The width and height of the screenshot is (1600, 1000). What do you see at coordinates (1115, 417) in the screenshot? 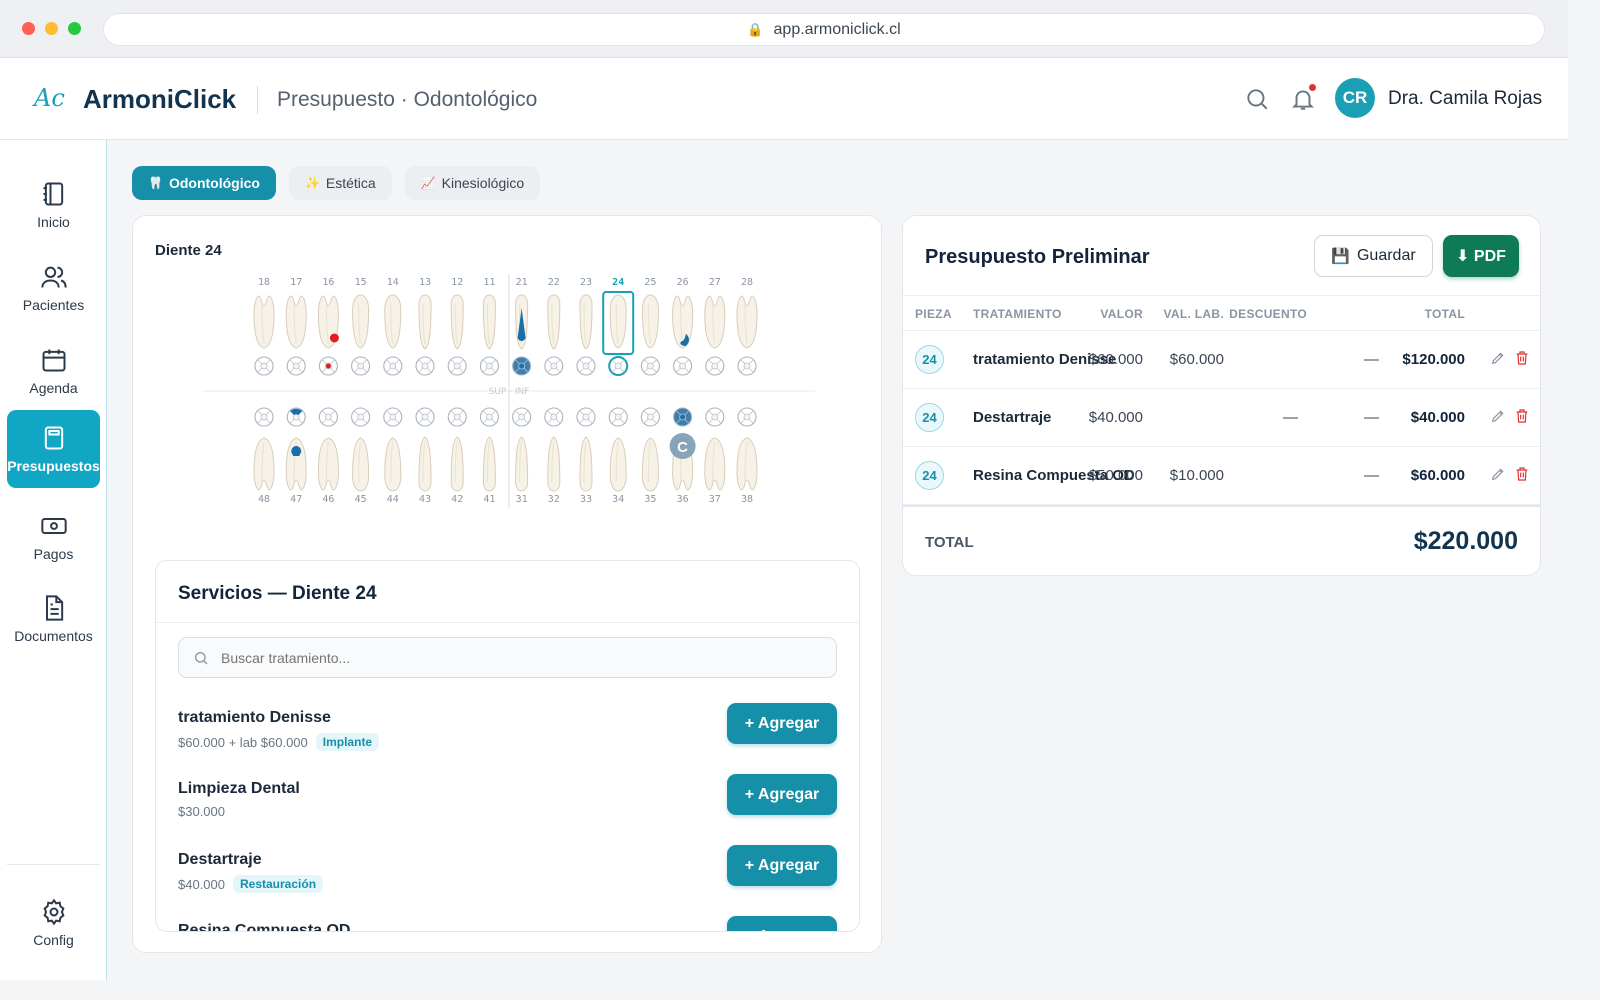
I see `value: $40.000` at bounding box center [1115, 417].